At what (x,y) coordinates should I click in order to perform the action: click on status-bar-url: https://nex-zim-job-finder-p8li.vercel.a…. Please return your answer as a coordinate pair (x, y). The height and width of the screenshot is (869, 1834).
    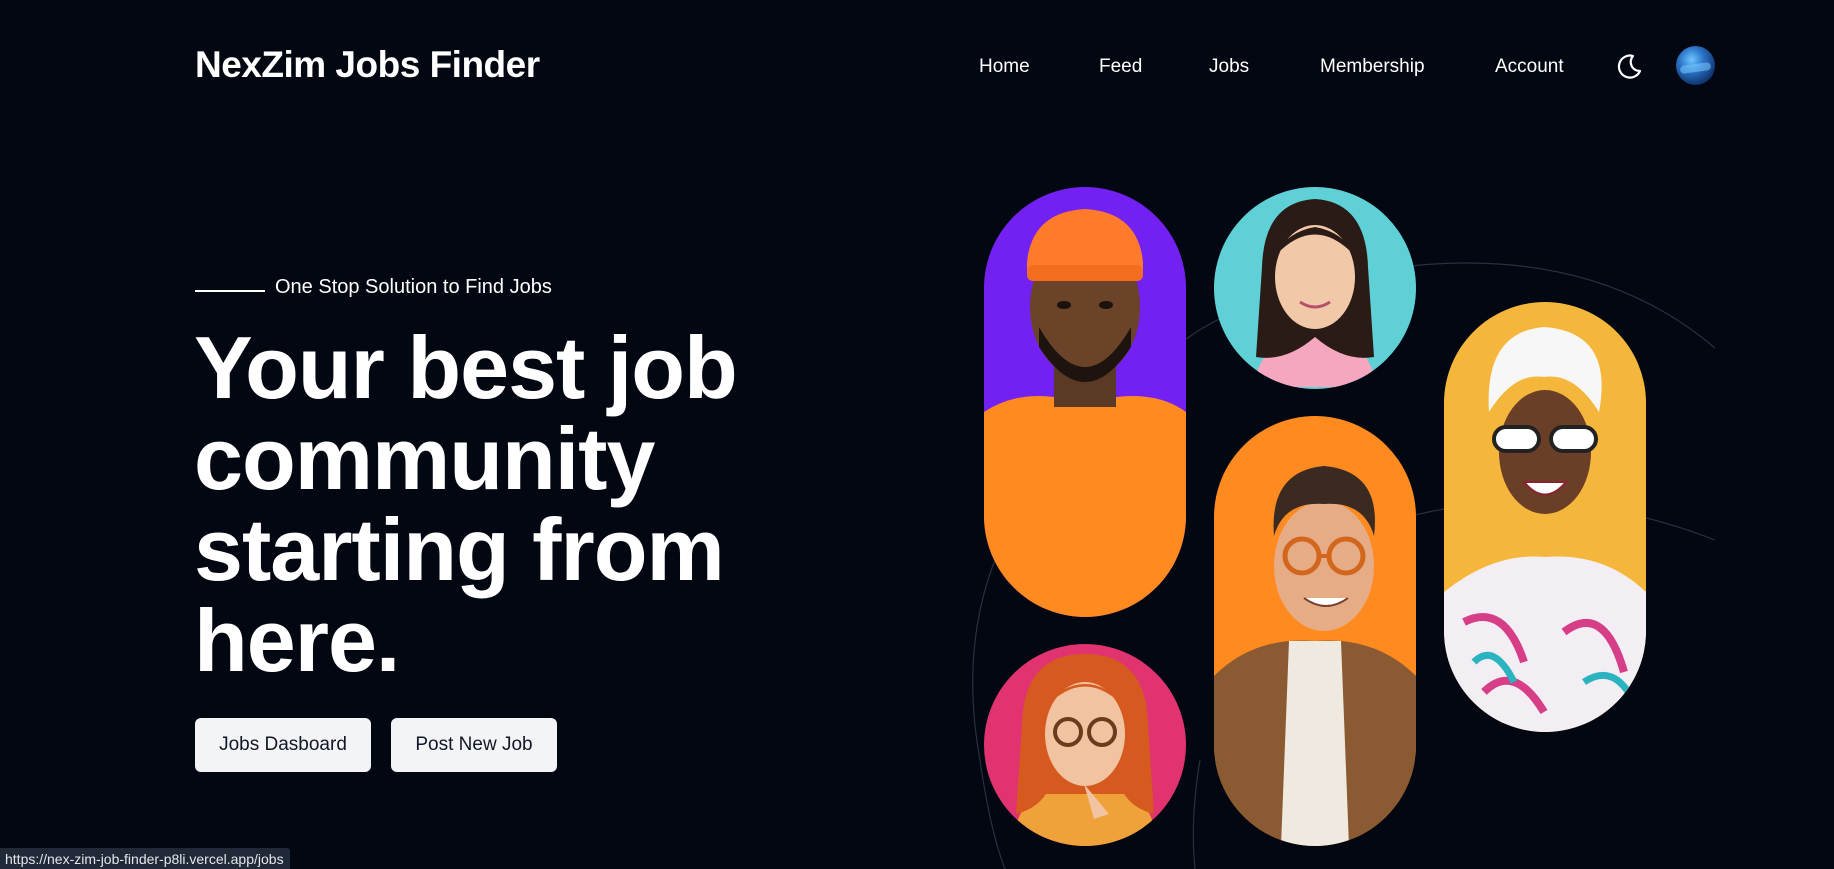
    Looking at the image, I should click on (145, 858).